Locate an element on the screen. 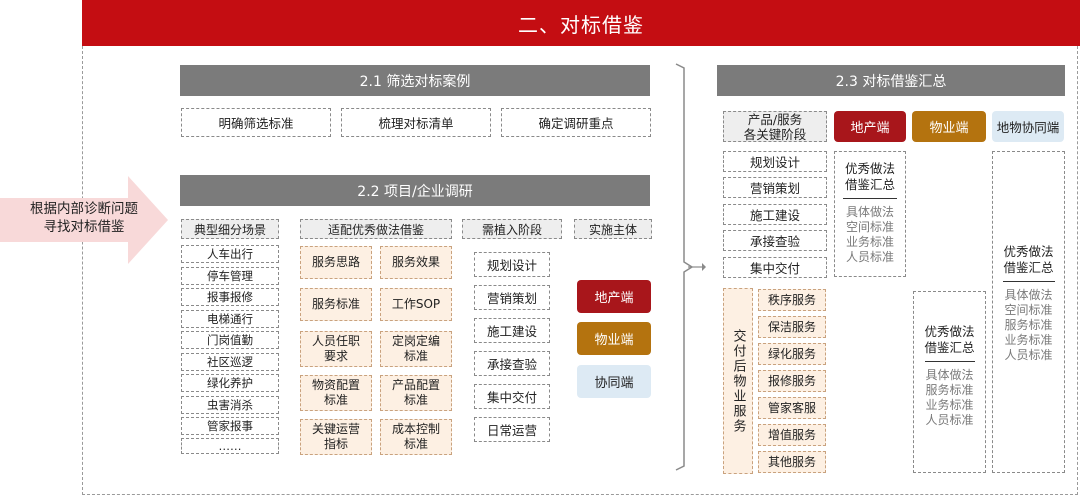 Image resolution: width=1080 pixels, height=497 pixels. scene-item: 绿化养护 is located at coordinates (230, 383).